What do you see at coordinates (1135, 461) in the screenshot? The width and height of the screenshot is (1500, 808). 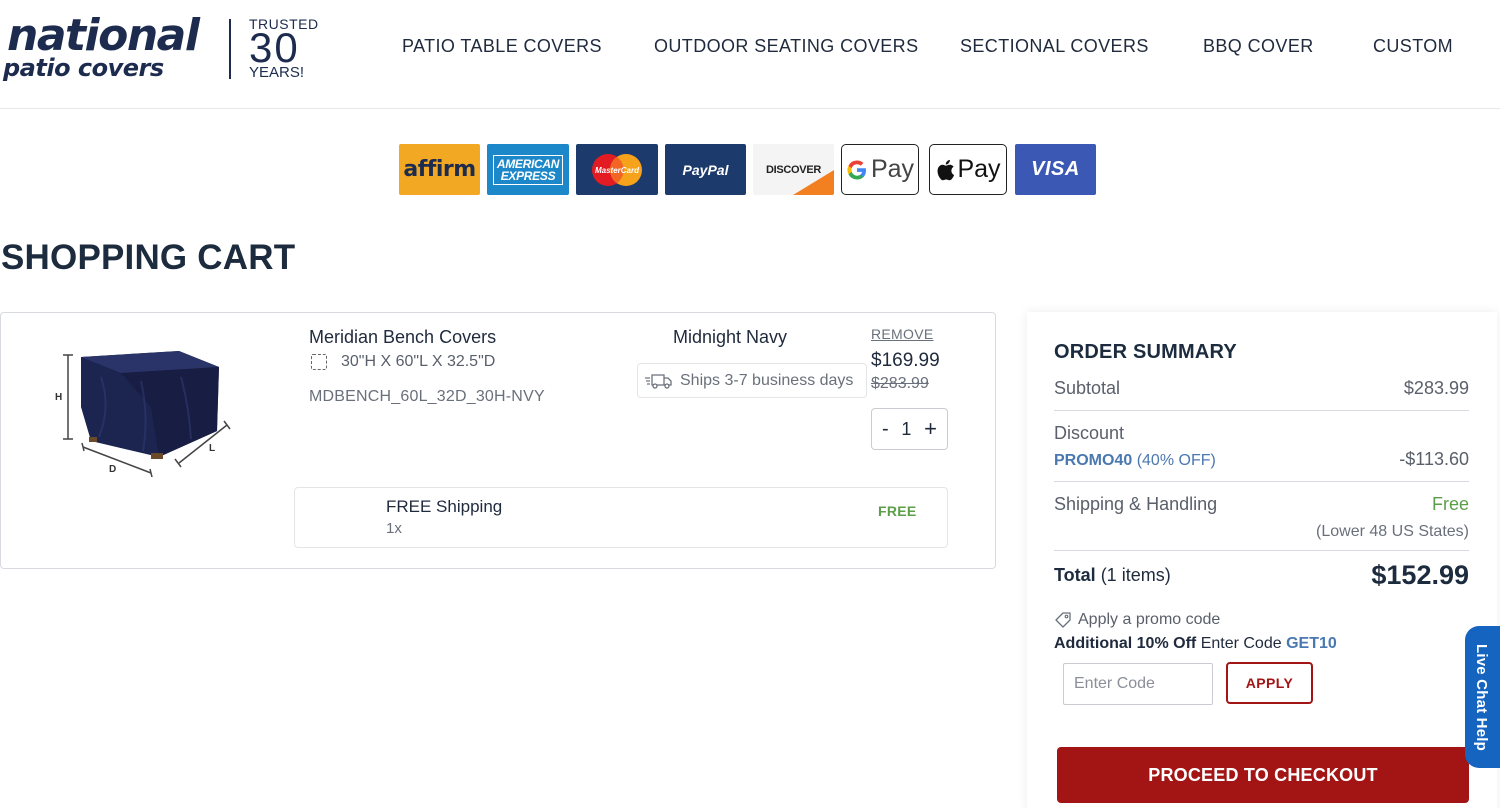 I see `applied-promo: PROMO40 (40% OFF)` at bounding box center [1135, 461].